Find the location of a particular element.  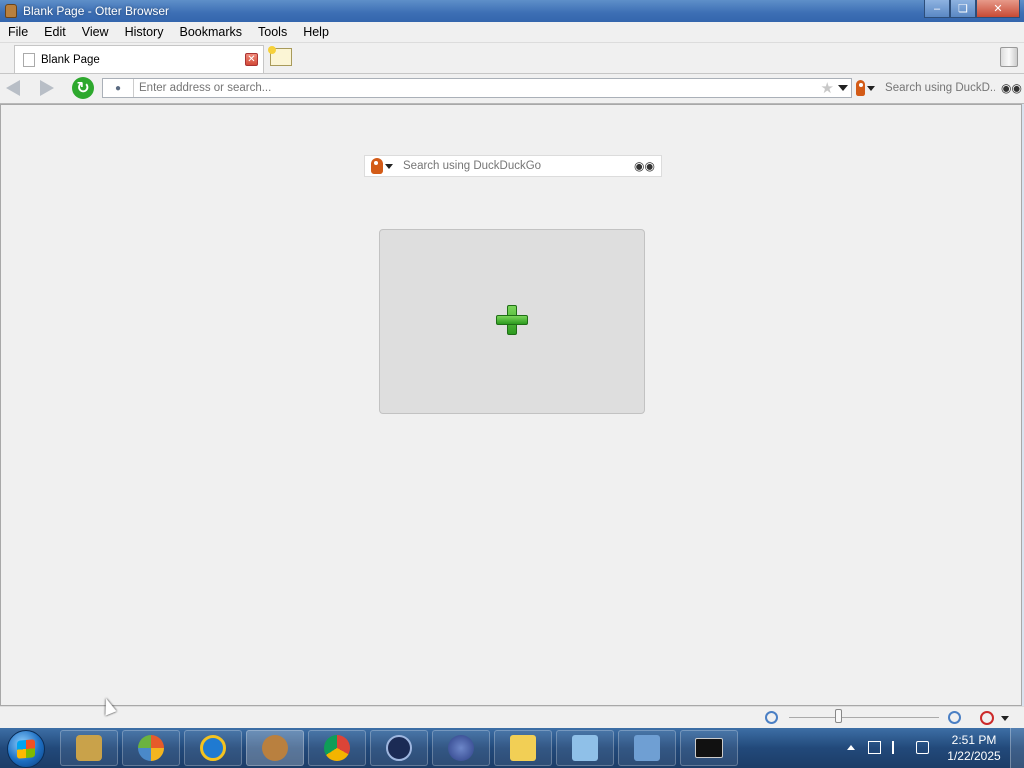

window-title: Blank Page - Otter Browser is located at coordinates (96, 11).